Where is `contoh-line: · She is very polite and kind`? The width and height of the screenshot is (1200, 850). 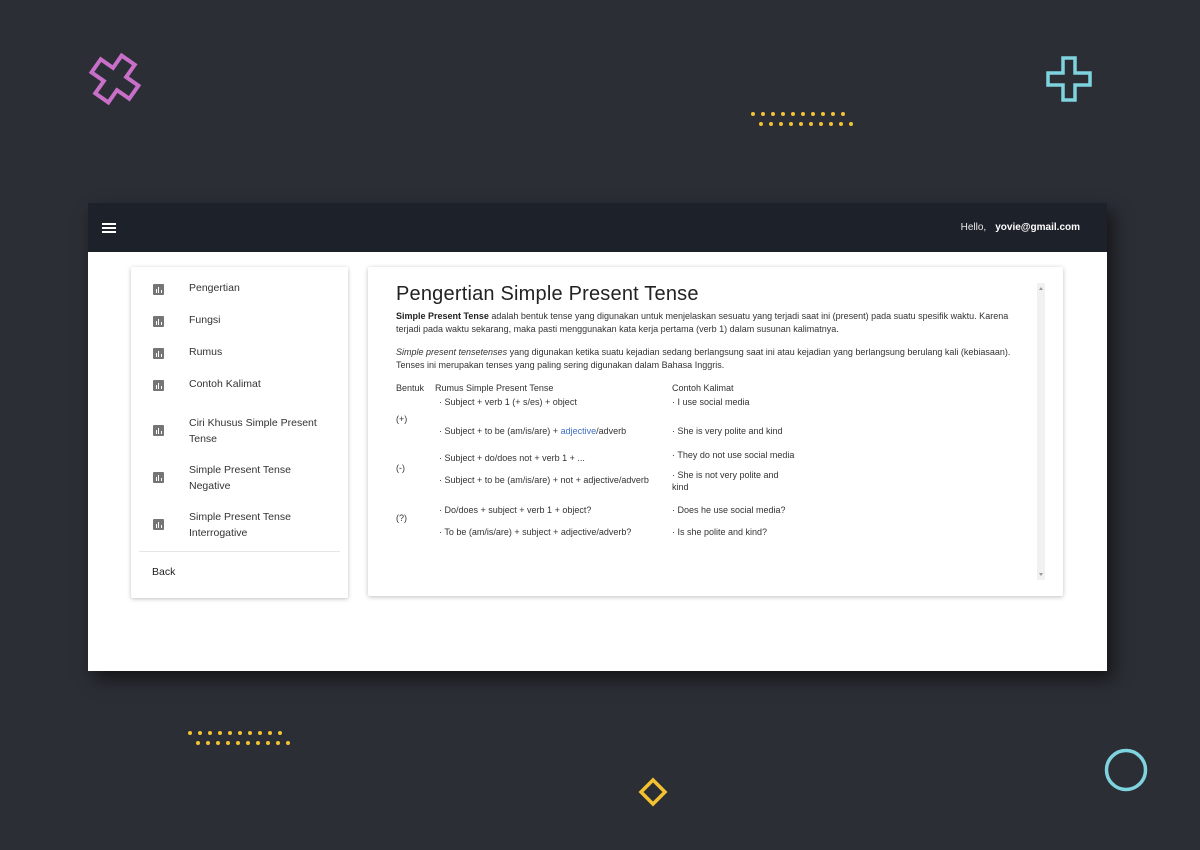 contoh-line: · She is very polite and kind is located at coordinates (727, 431).